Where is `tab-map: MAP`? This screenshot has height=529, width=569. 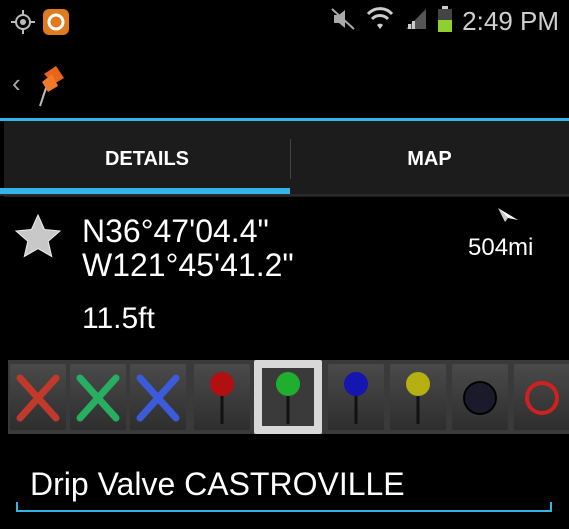
tab-map: MAP is located at coordinates (429, 159).